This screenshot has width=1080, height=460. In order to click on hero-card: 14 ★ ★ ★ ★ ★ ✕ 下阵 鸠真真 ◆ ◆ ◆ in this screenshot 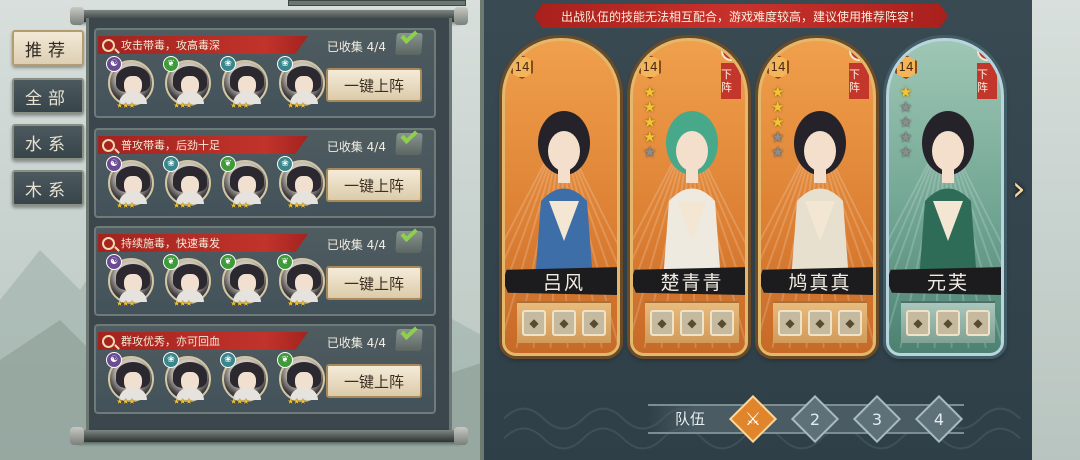, I will do `click(817, 197)`.